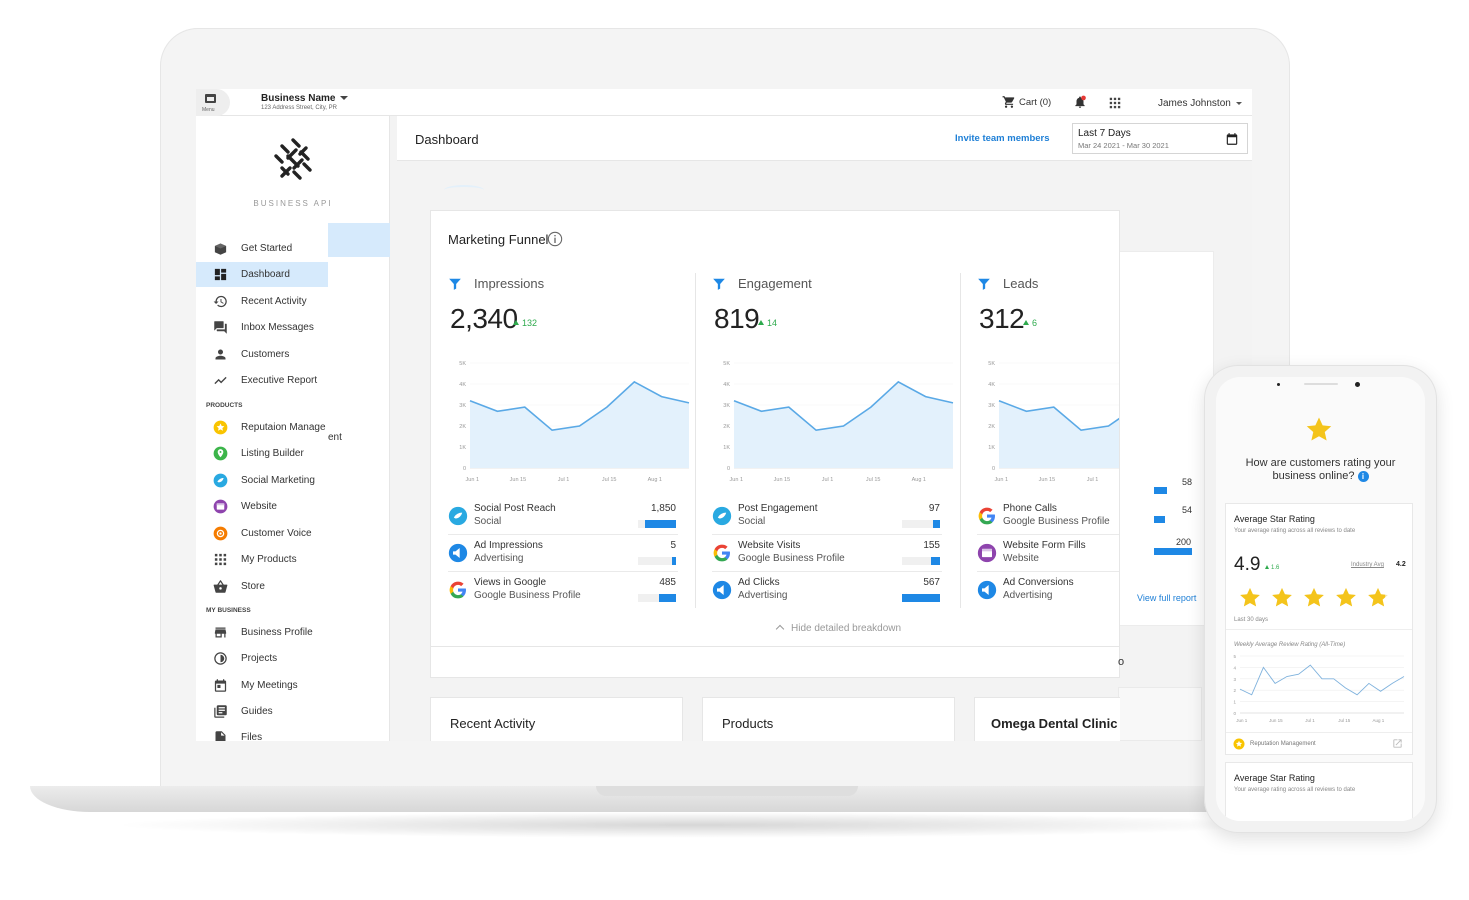 Image resolution: width=1469 pixels, height=900 pixels. Describe the element at coordinates (1009, 102) in the screenshot. I see `cart-icon` at that location.